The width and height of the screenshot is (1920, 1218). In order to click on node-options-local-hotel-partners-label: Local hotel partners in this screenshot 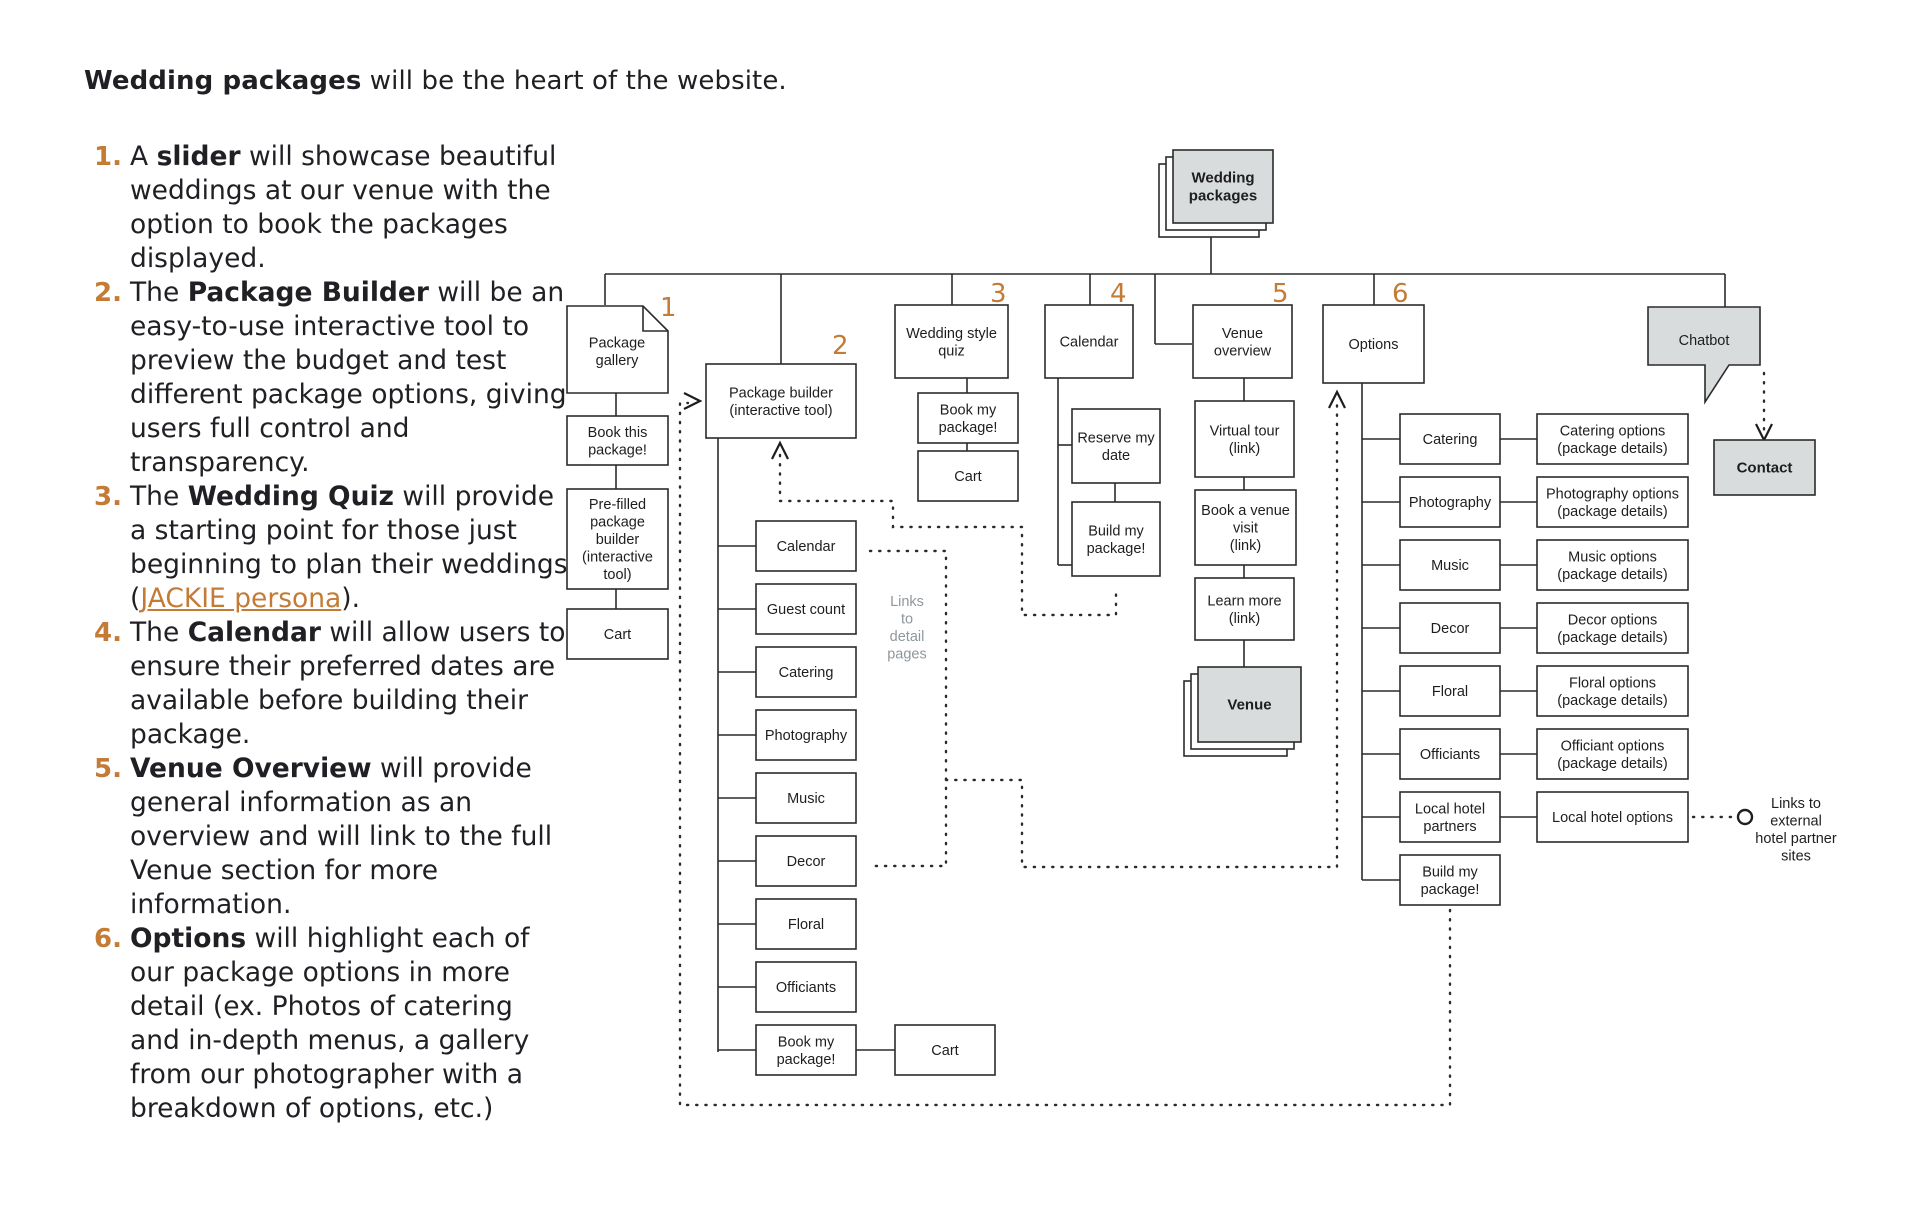, I will do `click(1450, 818)`.